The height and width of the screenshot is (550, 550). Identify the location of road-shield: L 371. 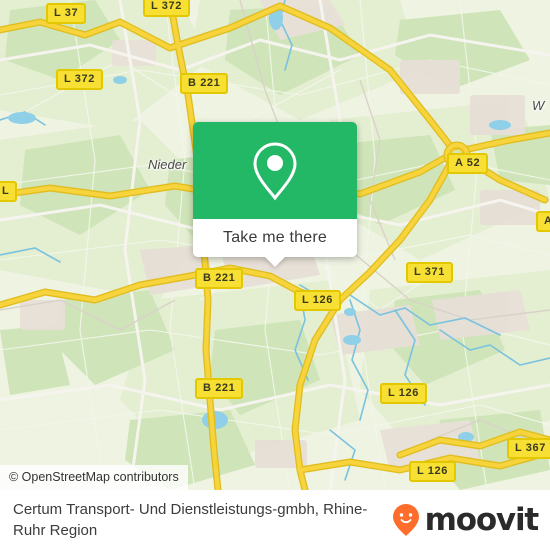
(429, 272).